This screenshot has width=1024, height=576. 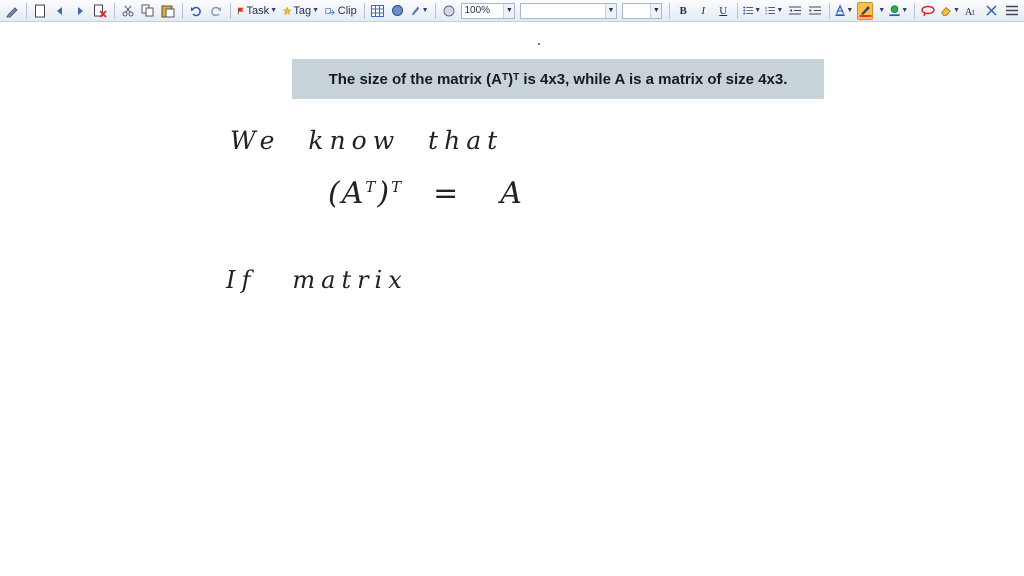 What do you see at coordinates (642, 10) in the screenshot?
I see `font-size-select: ▼` at bounding box center [642, 10].